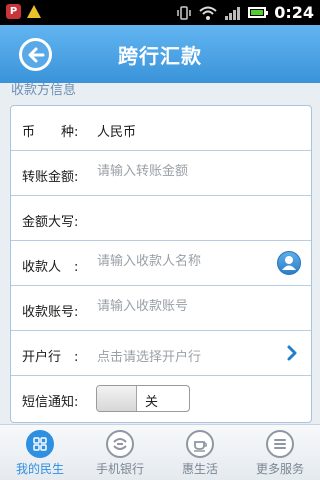  Describe the element at coordinates (184, 12) in the screenshot. I see `vibrate-icon` at that location.